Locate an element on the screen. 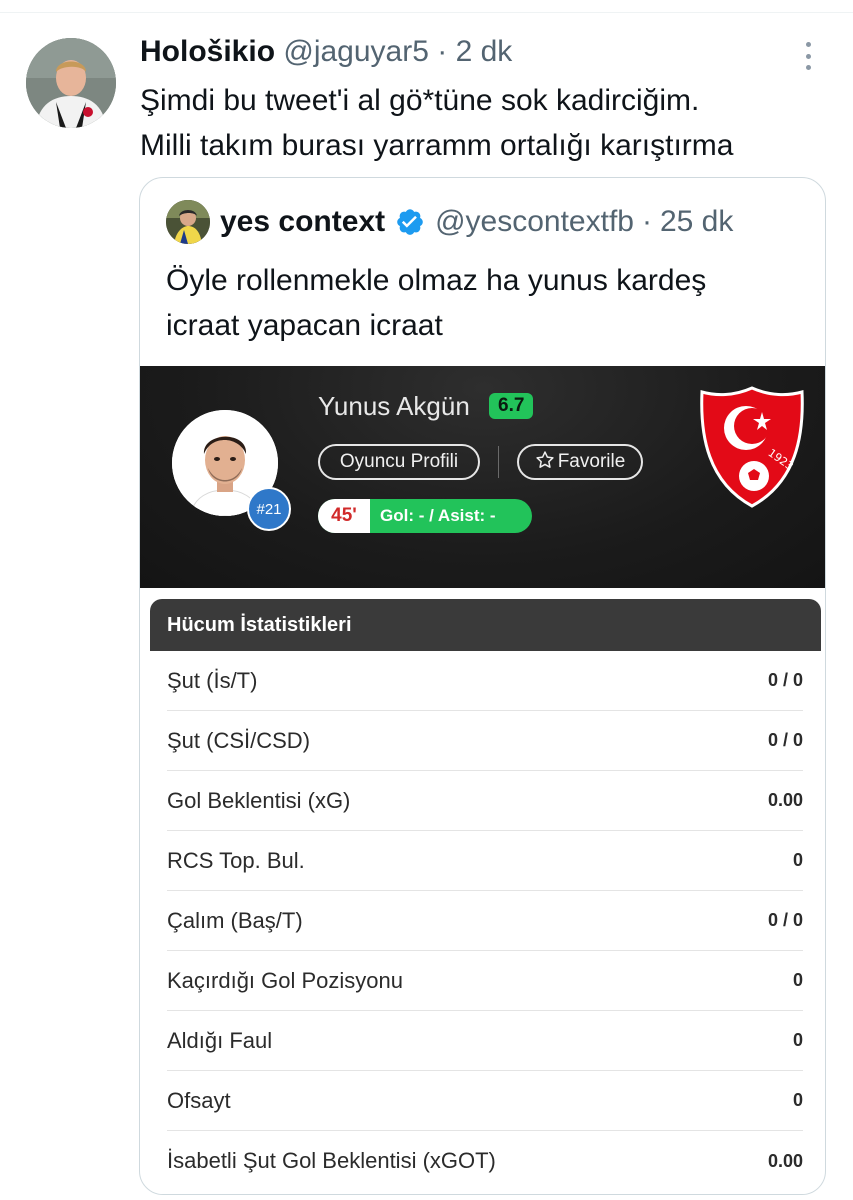 Image resolution: width=853 pixels, height=1200 pixels. stat-label: İsabetli Şut Gol Beklentisi (xGOT) is located at coordinates (331, 1160).